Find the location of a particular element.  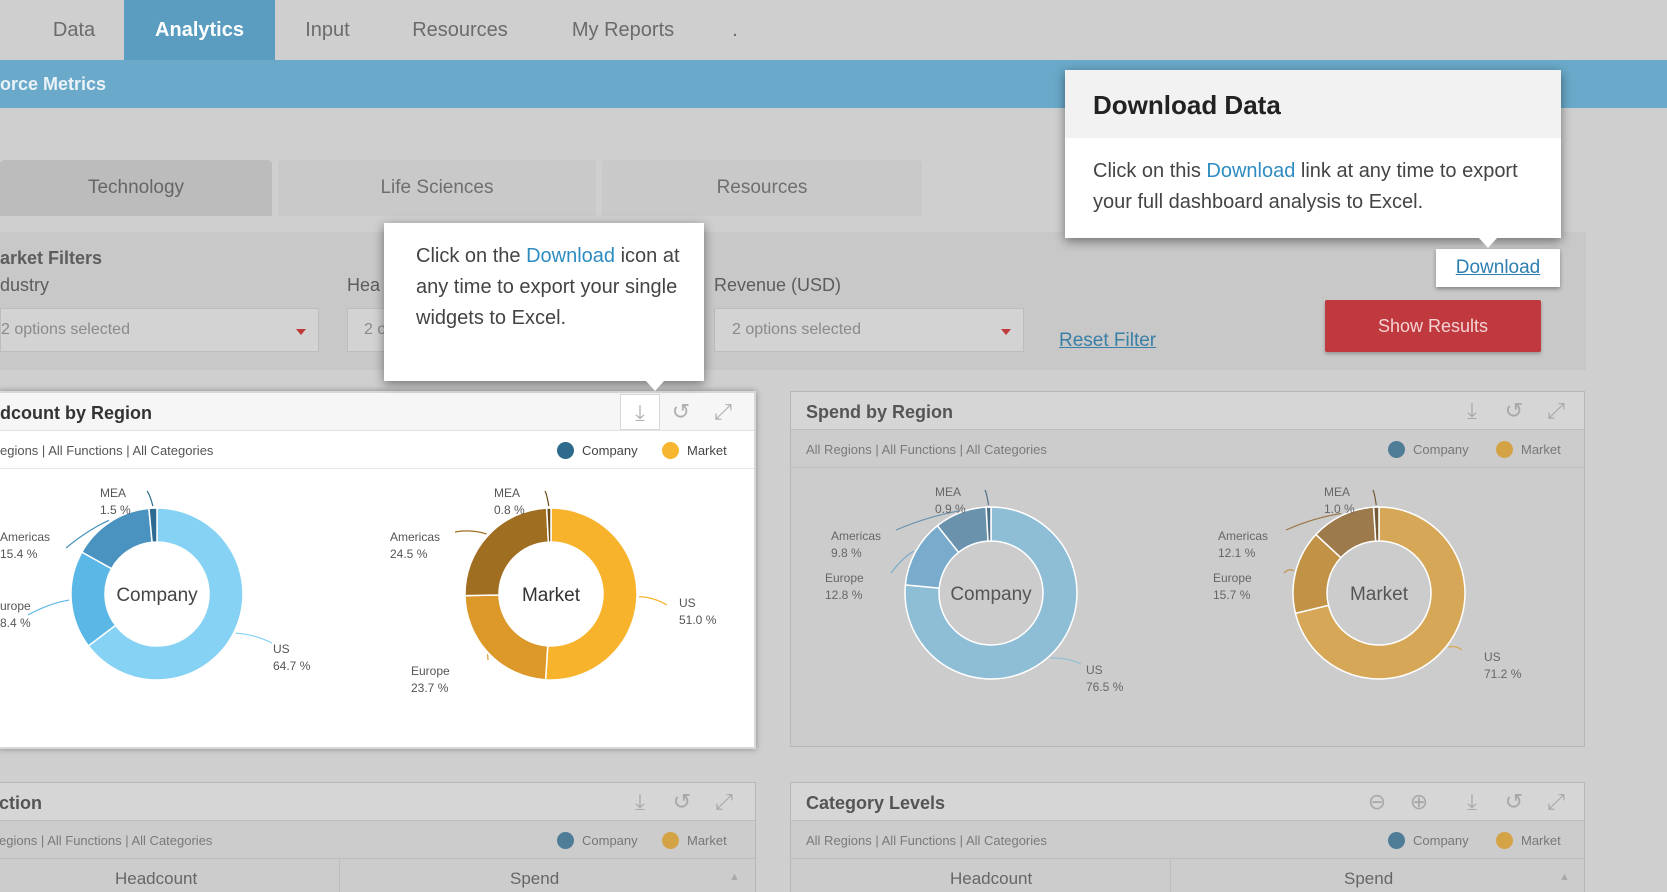

slice-label: 12.8 % is located at coordinates (844, 595).